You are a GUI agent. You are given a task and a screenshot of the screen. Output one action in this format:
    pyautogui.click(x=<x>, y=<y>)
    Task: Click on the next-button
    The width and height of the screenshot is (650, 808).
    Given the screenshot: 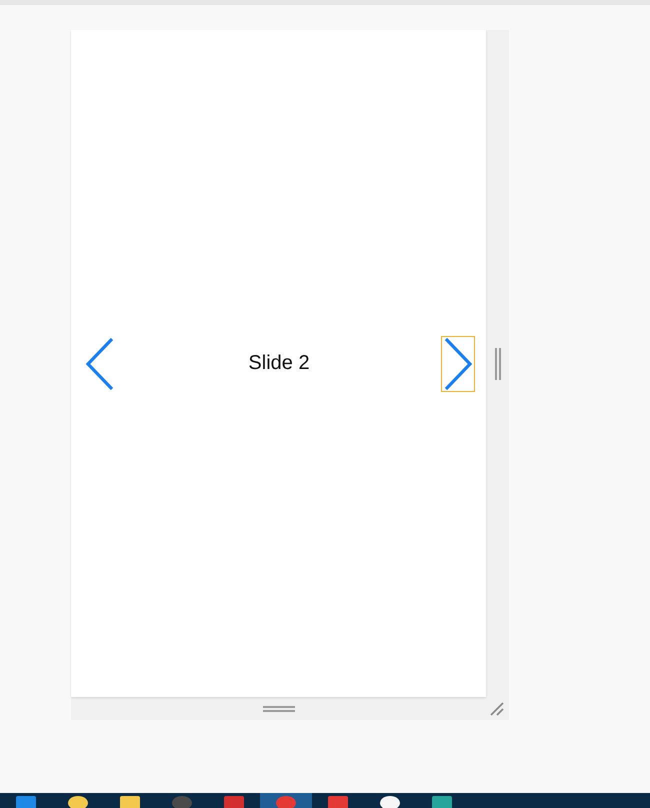 What is the action you would take?
    pyautogui.click(x=458, y=364)
    